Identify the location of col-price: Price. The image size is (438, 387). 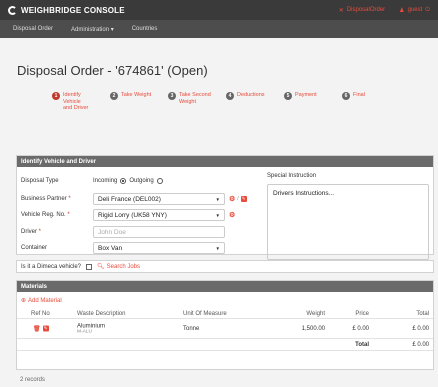
(362, 313).